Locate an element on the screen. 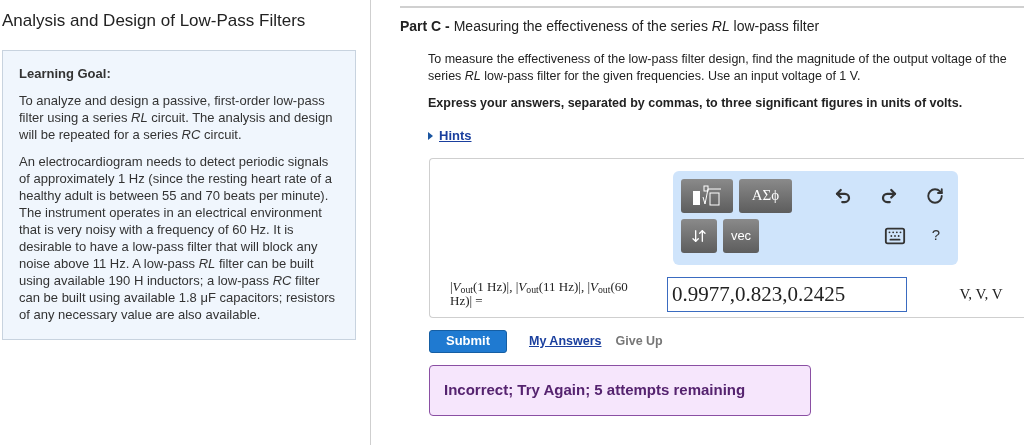  page-title: Analysis and Design of Low-Pass Filters is located at coordinates (154, 21).